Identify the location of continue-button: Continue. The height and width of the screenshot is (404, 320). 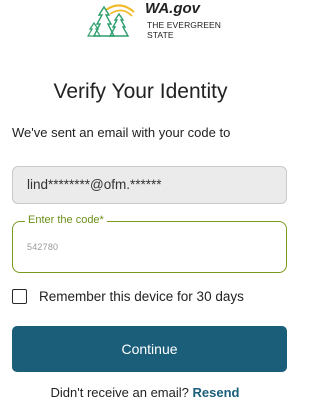
(149, 349).